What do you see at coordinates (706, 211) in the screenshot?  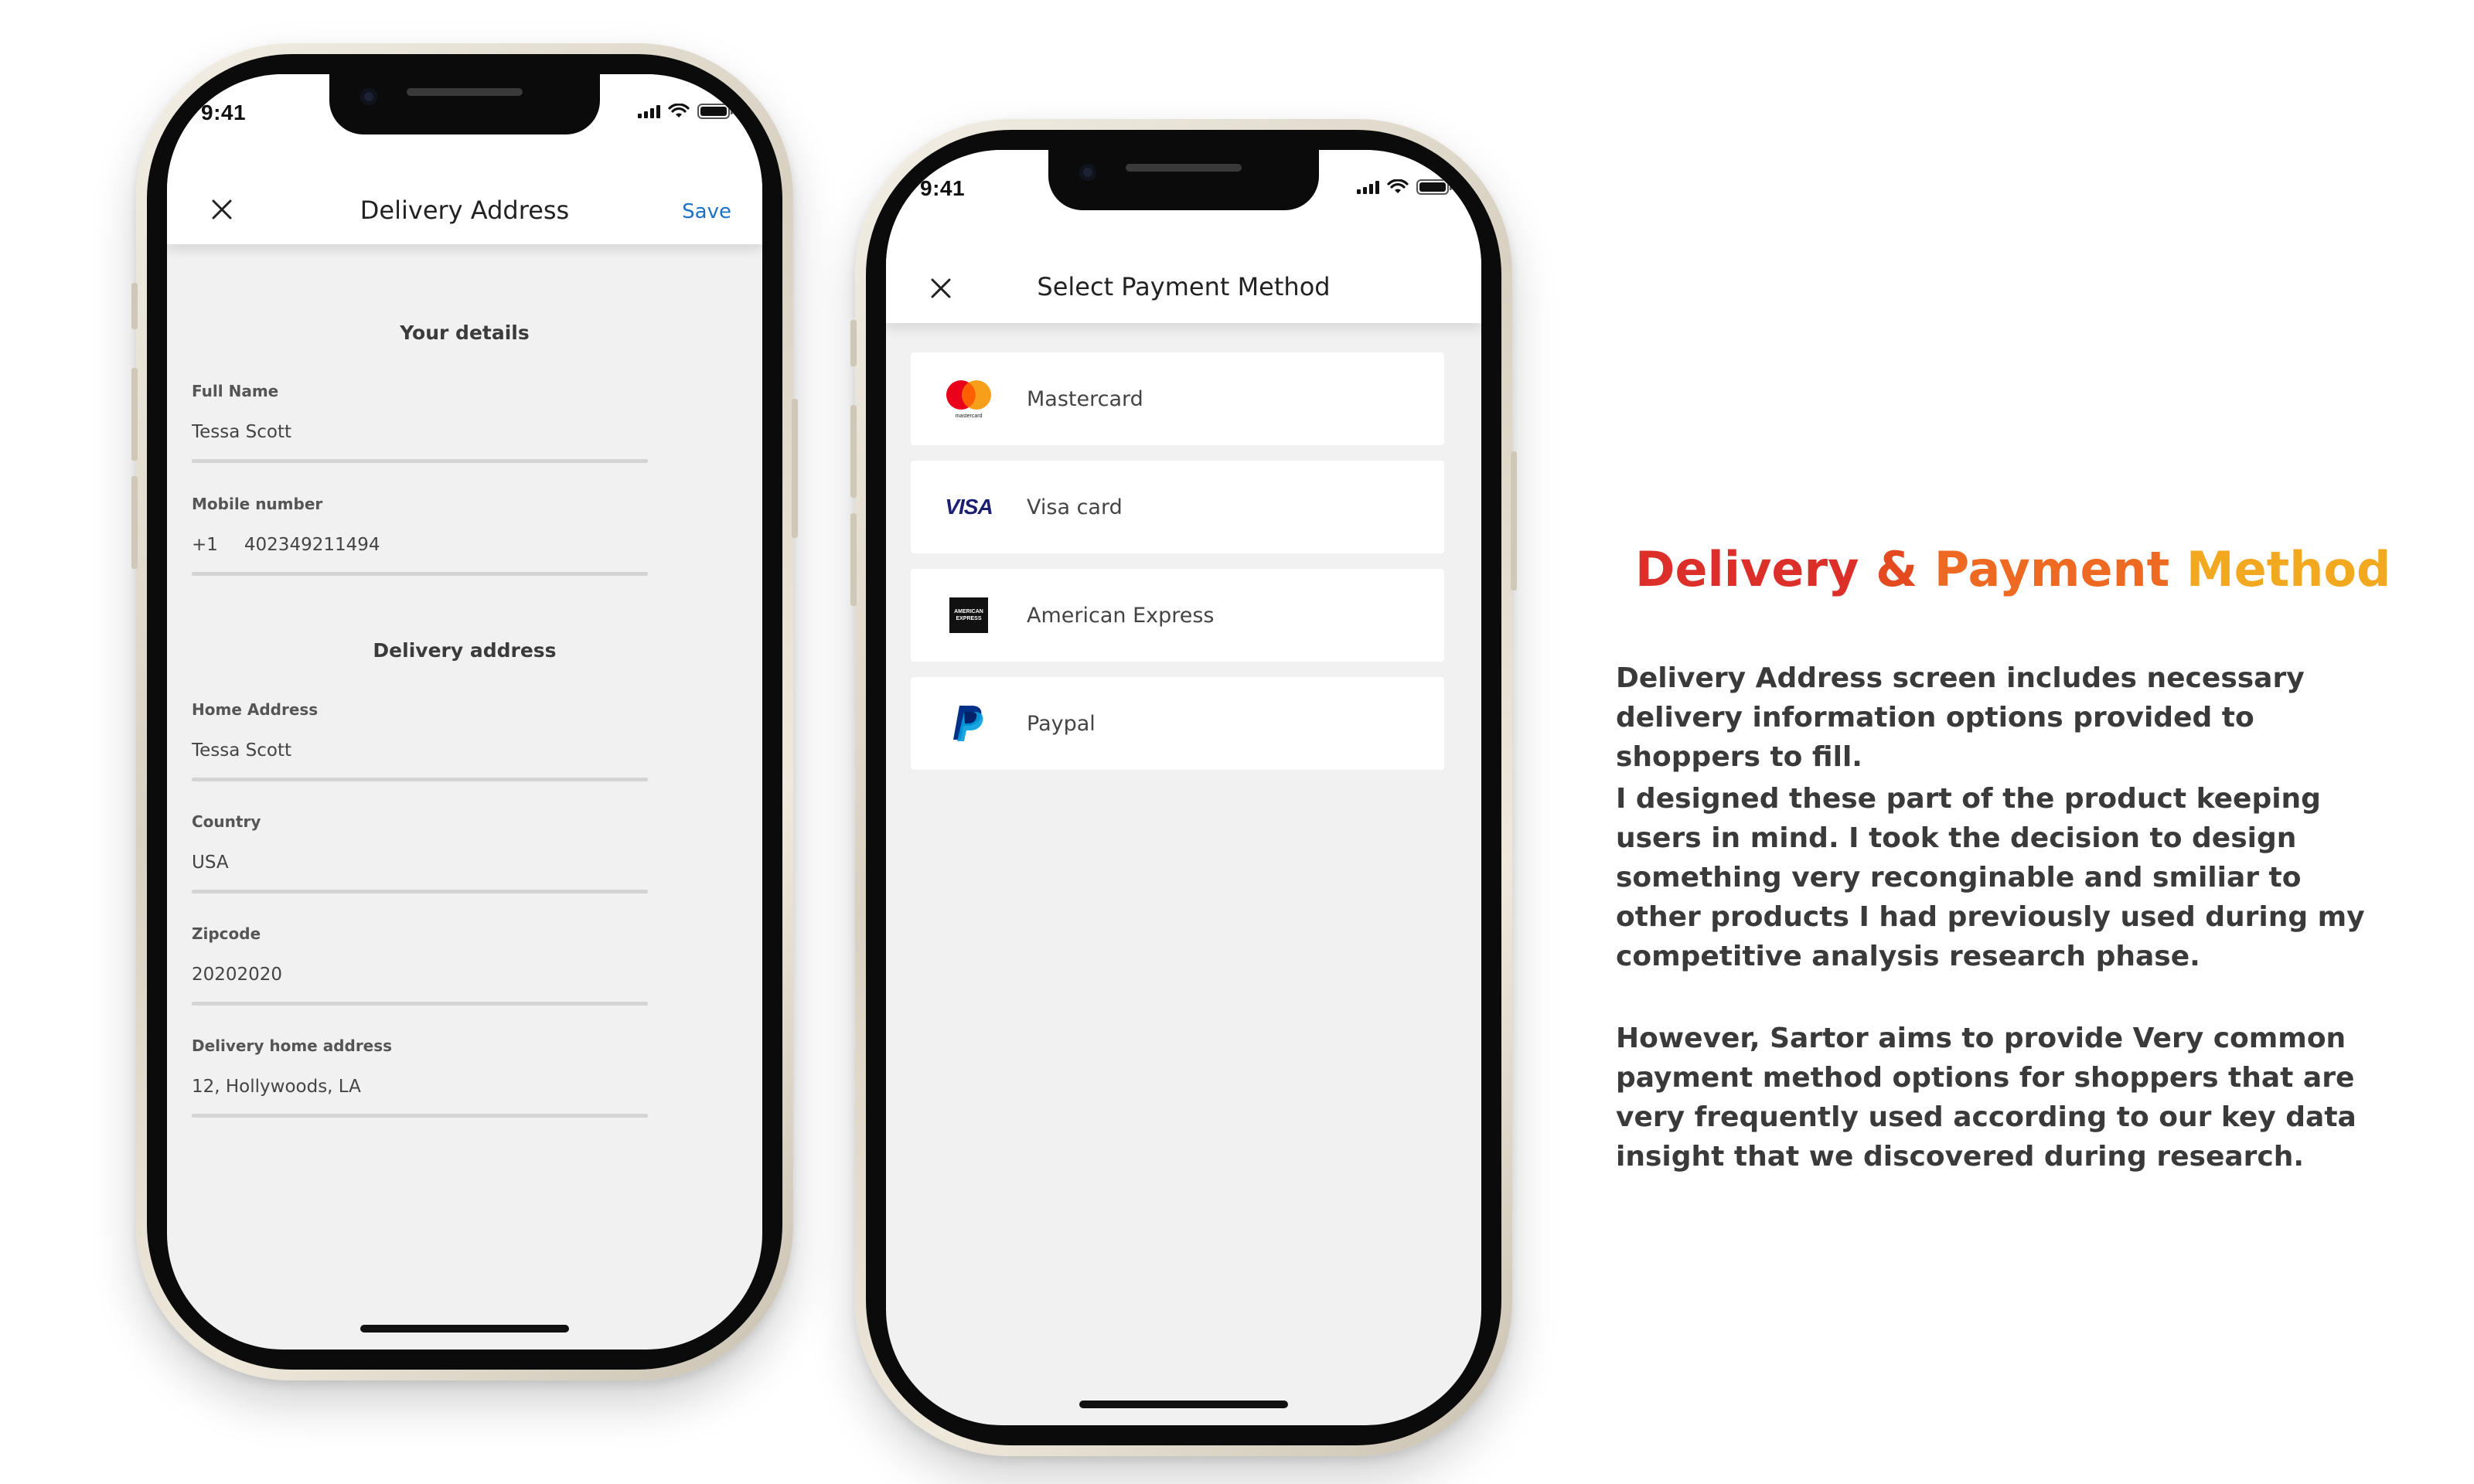 I see `save-button: Save` at bounding box center [706, 211].